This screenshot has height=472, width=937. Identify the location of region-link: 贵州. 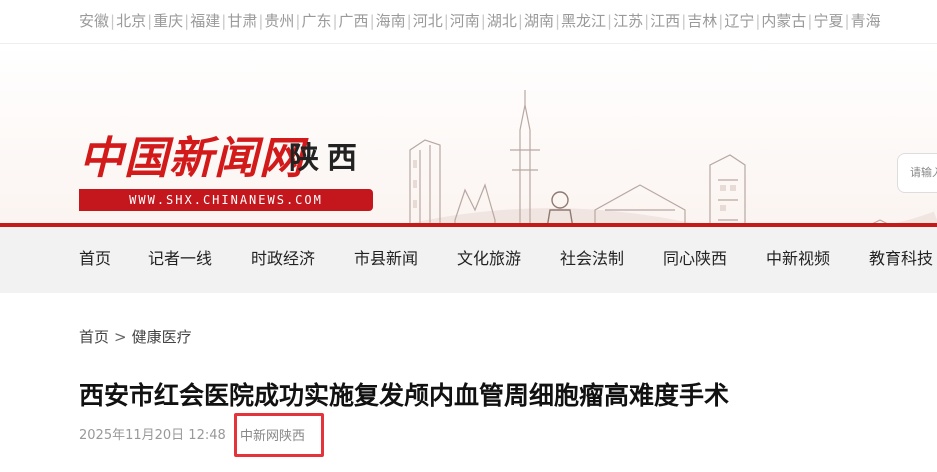
(279, 21).